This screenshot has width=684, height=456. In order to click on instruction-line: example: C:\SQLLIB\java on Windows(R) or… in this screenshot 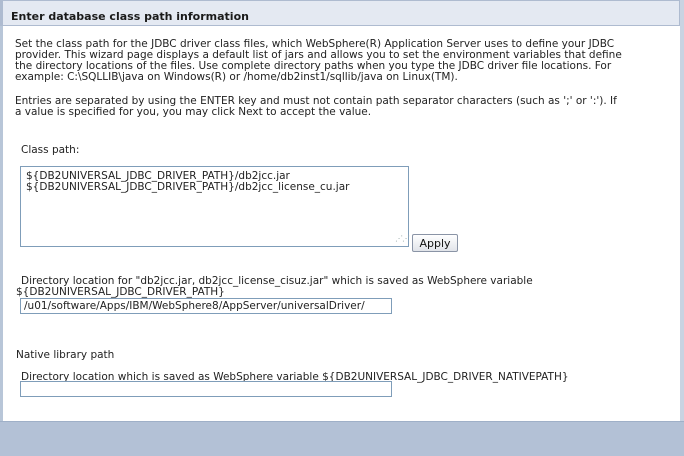, I will do `click(236, 77)`.